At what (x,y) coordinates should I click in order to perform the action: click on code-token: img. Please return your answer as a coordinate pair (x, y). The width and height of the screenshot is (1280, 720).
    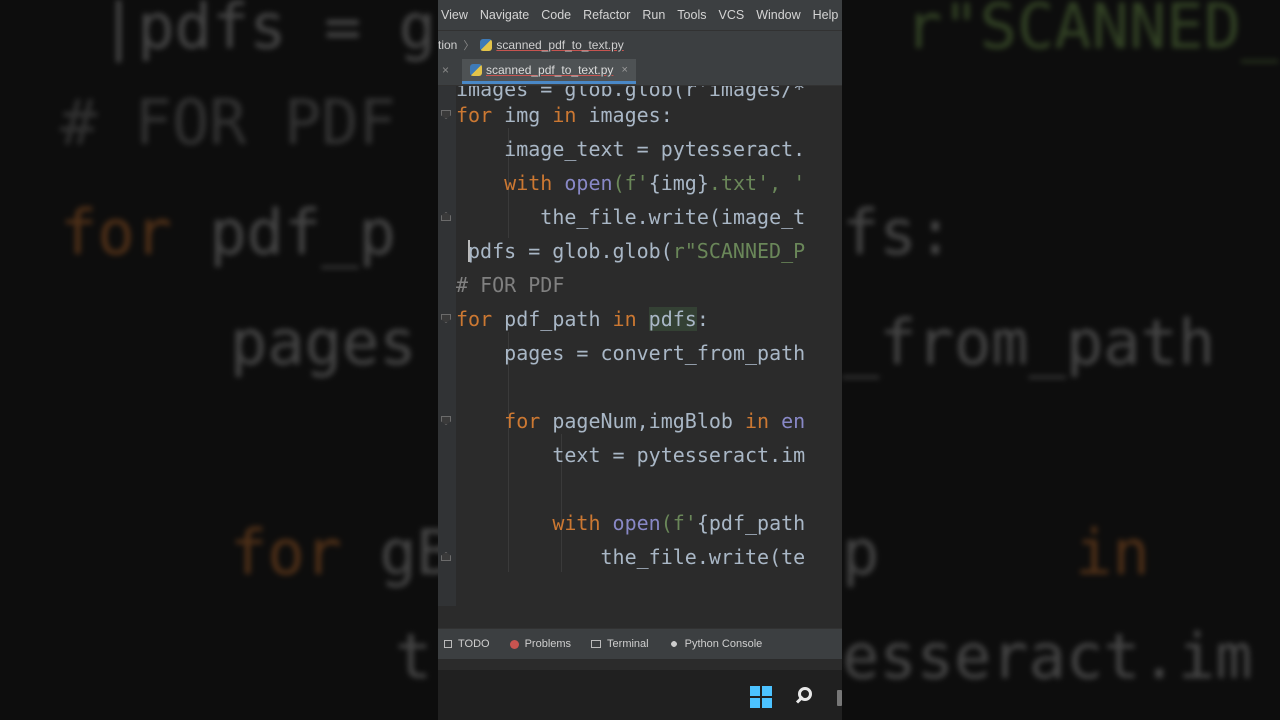
    Looking at the image, I should click on (528, 115).